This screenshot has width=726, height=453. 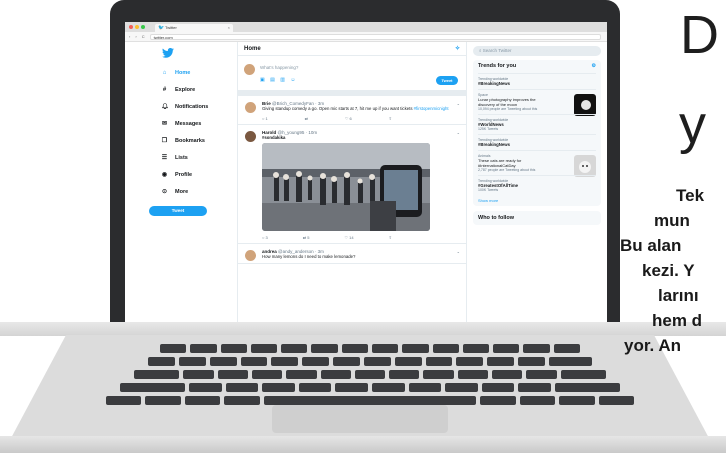 I want to click on show-more-link: Show more, so click(x=537, y=199).